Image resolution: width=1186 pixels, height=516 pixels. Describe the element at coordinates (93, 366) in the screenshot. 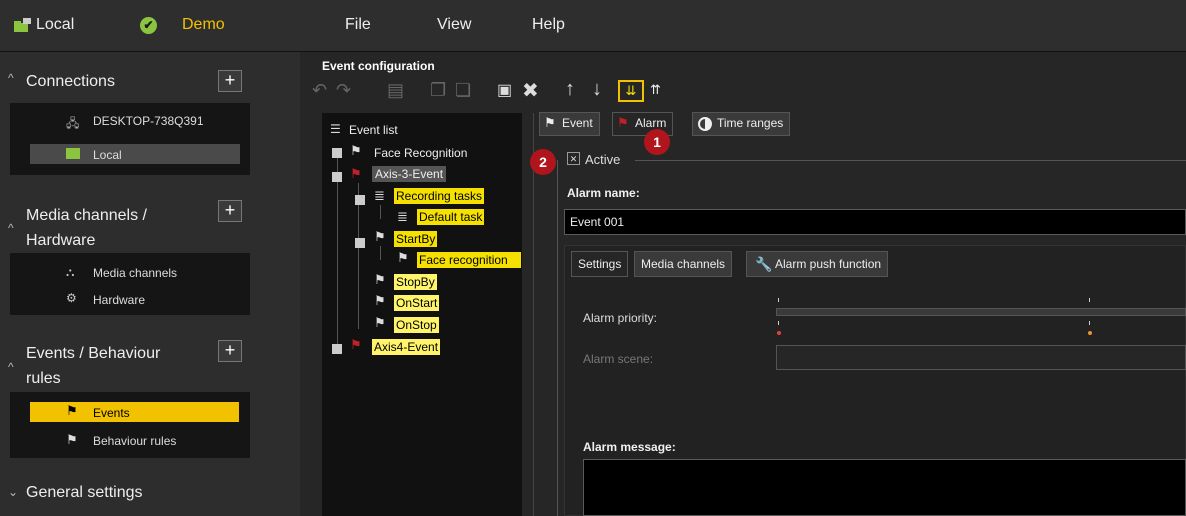

I see `events-title: Events / Behaviour rules` at that location.